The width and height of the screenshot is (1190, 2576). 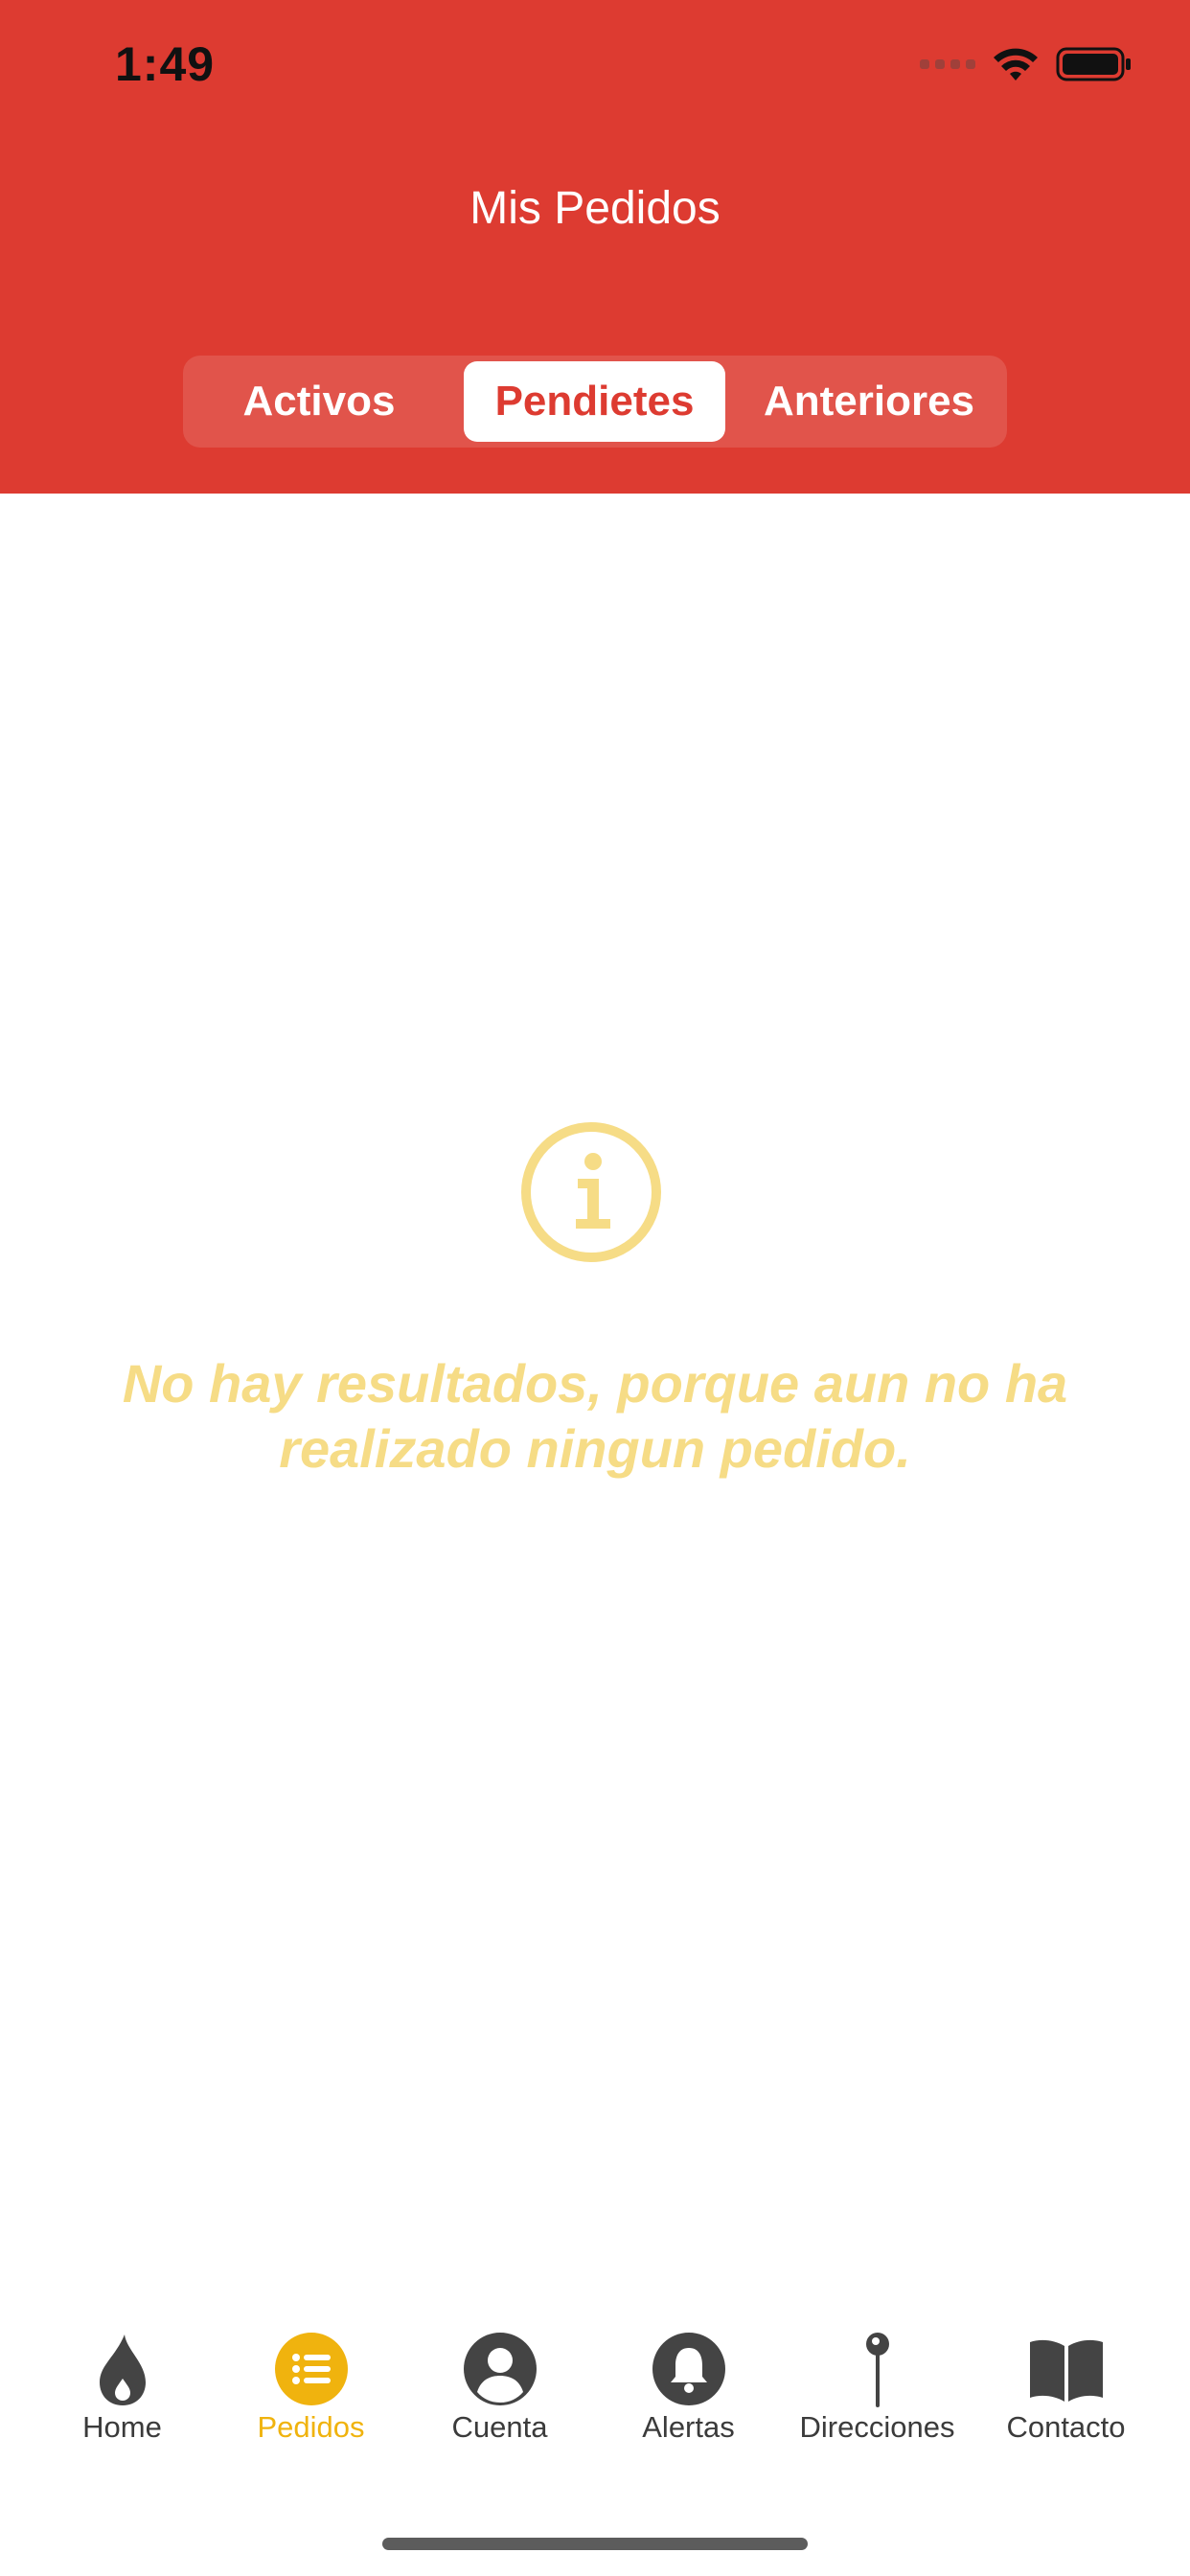 I want to click on segmented-control: Activos Pendietes Anteriores, so click(x=595, y=402).